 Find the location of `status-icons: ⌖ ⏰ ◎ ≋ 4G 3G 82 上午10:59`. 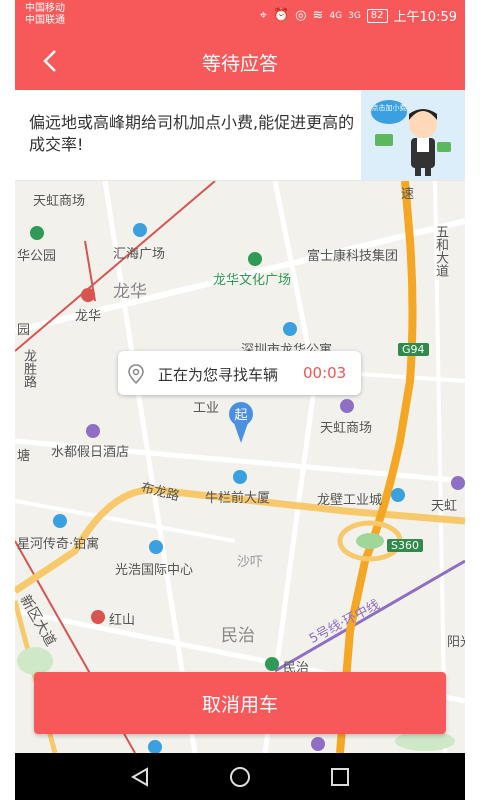

status-icons: ⌖ ⏰ ◎ ≋ 4G 3G 82 上午10:59 is located at coordinates (358, 15).